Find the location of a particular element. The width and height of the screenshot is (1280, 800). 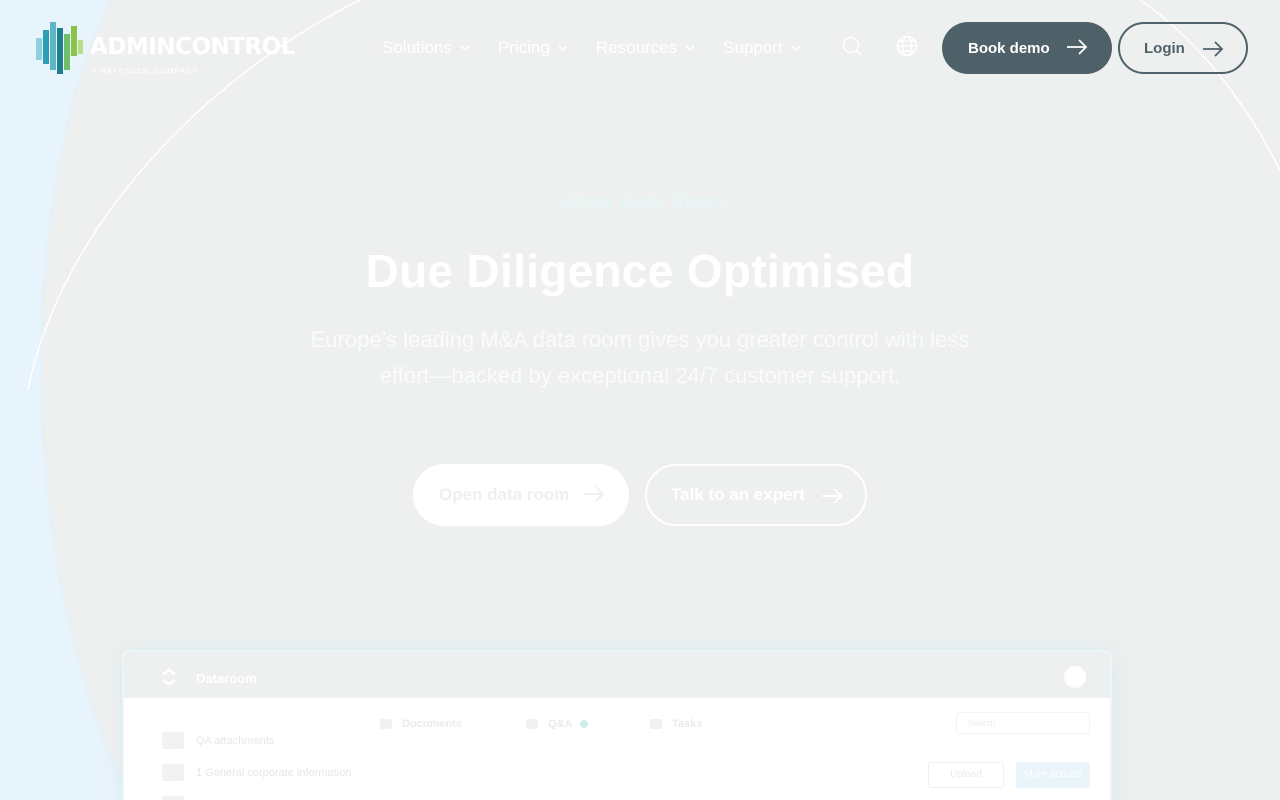

hero-title: Due Diligence Optimised is located at coordinates (640, 271).